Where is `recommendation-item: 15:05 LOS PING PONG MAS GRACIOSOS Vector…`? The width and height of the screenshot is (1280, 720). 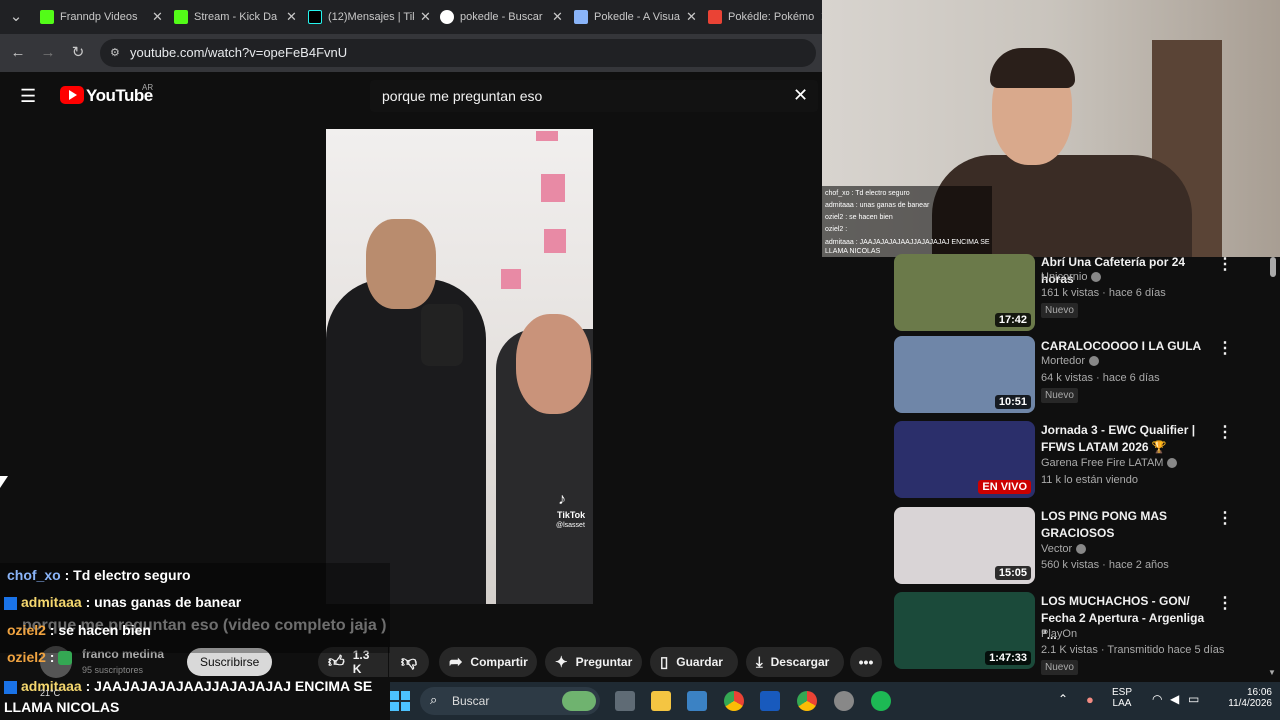
recommendation-item: 15:05 LOS PING PONG MAS GRACIOSOS Vector… is located at coordinates (1084, 547).